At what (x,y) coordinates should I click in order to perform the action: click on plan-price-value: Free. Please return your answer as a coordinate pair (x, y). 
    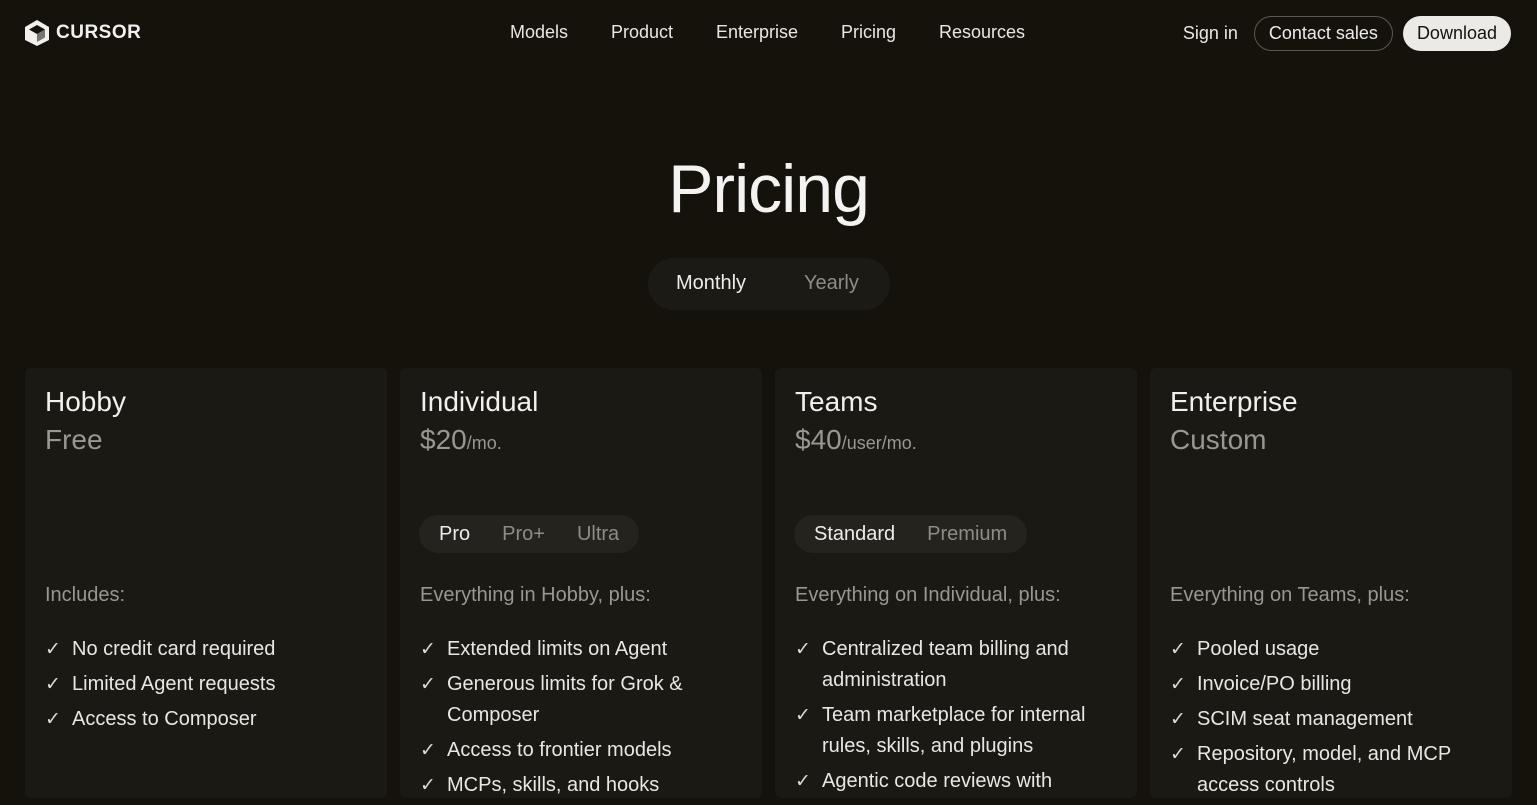
    Looking at the image, I should click on (74, 439).